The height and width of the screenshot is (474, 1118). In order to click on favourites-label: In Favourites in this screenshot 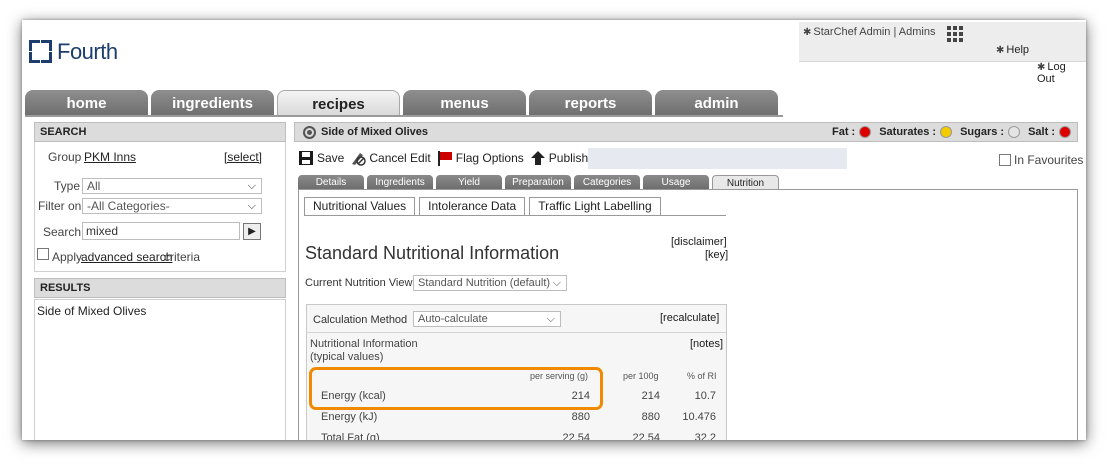, I will do `click(1049, 160)`.